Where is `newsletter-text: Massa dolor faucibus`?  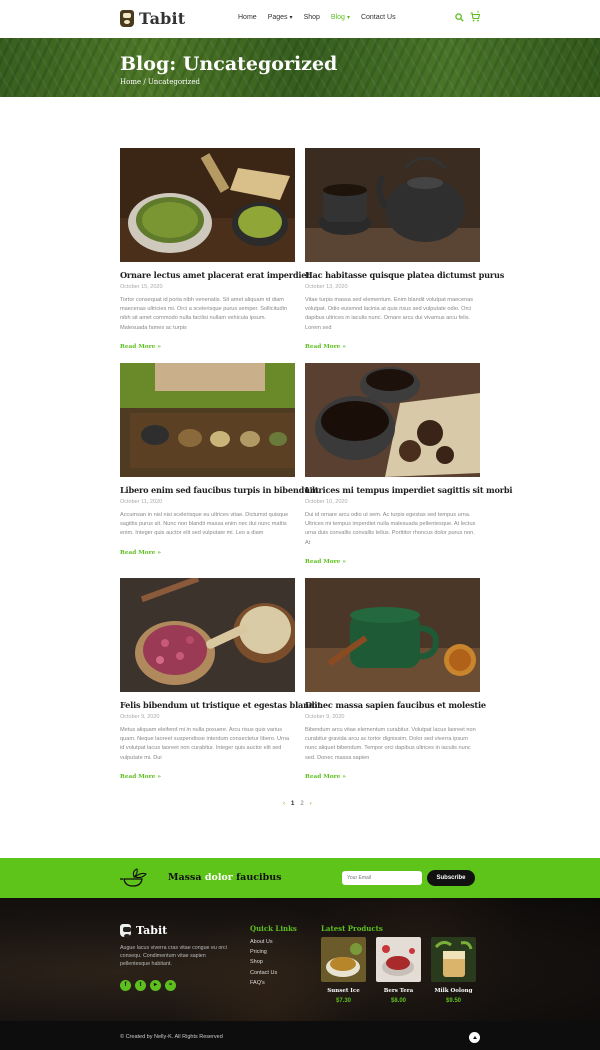
newsletter-text: Massa dolor faucibus is located at coordinates (225, 877).